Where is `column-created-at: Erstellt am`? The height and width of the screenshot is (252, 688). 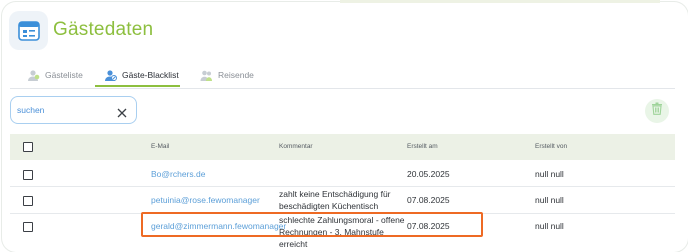 column-created-at: Erstellt am is located at coordinates (422, 146).